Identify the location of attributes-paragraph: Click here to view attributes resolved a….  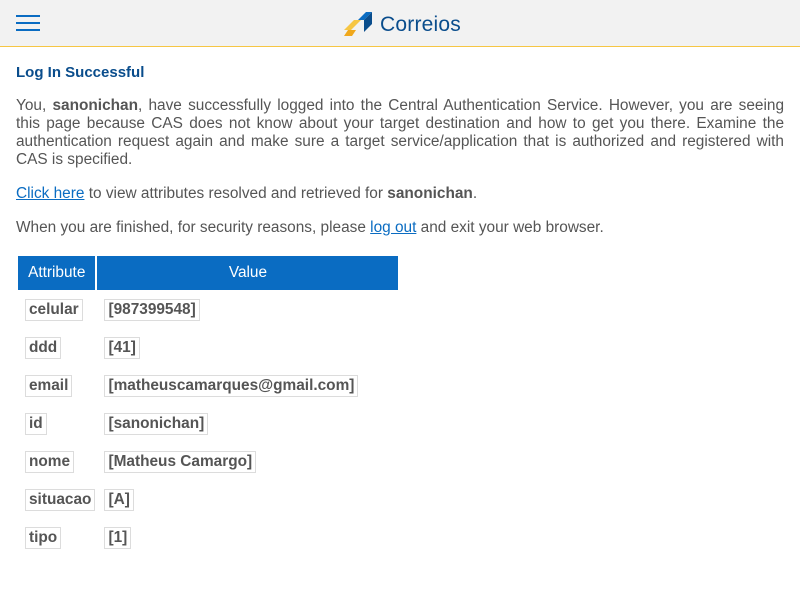
(400, 194).